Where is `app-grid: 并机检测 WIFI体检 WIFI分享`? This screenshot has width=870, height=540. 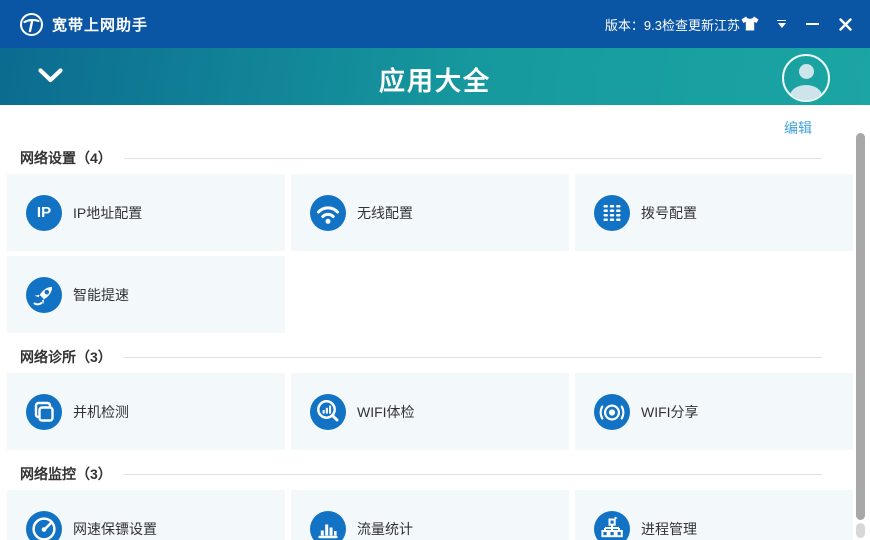
app-grid: 并机检测 WIFI体检 WIFI分享 is located at coordinates (438, 411).